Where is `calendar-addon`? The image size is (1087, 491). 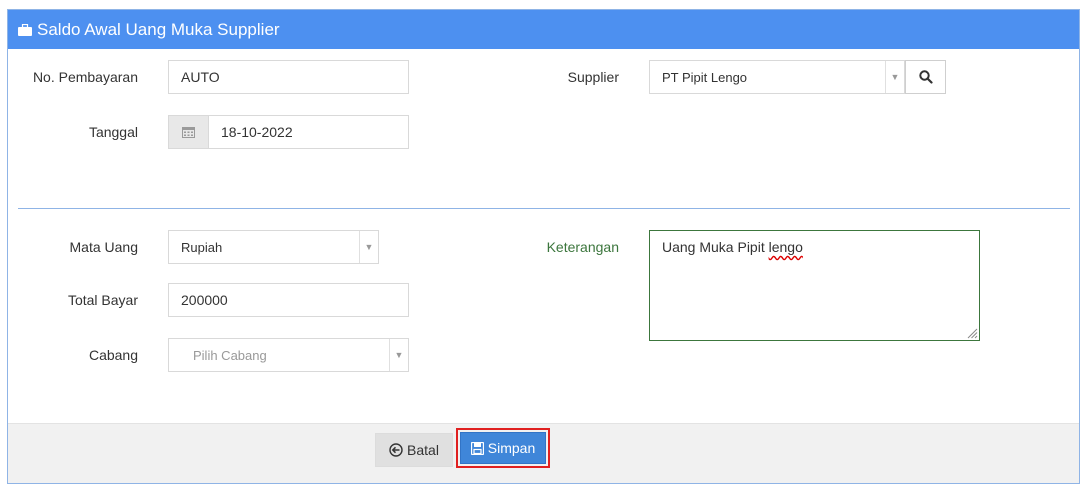
calendar-addon is located at coordinates (188, 132).